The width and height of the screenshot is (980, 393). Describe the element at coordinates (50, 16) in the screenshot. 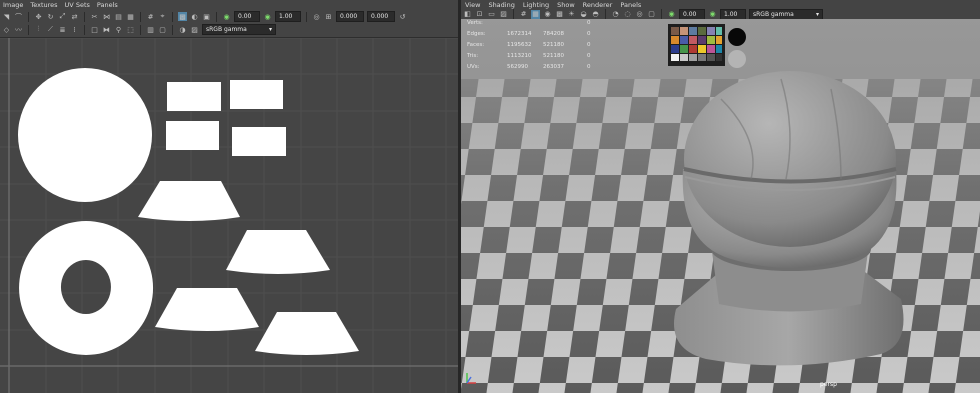

I see `rotate-icon: ↻` at that location.